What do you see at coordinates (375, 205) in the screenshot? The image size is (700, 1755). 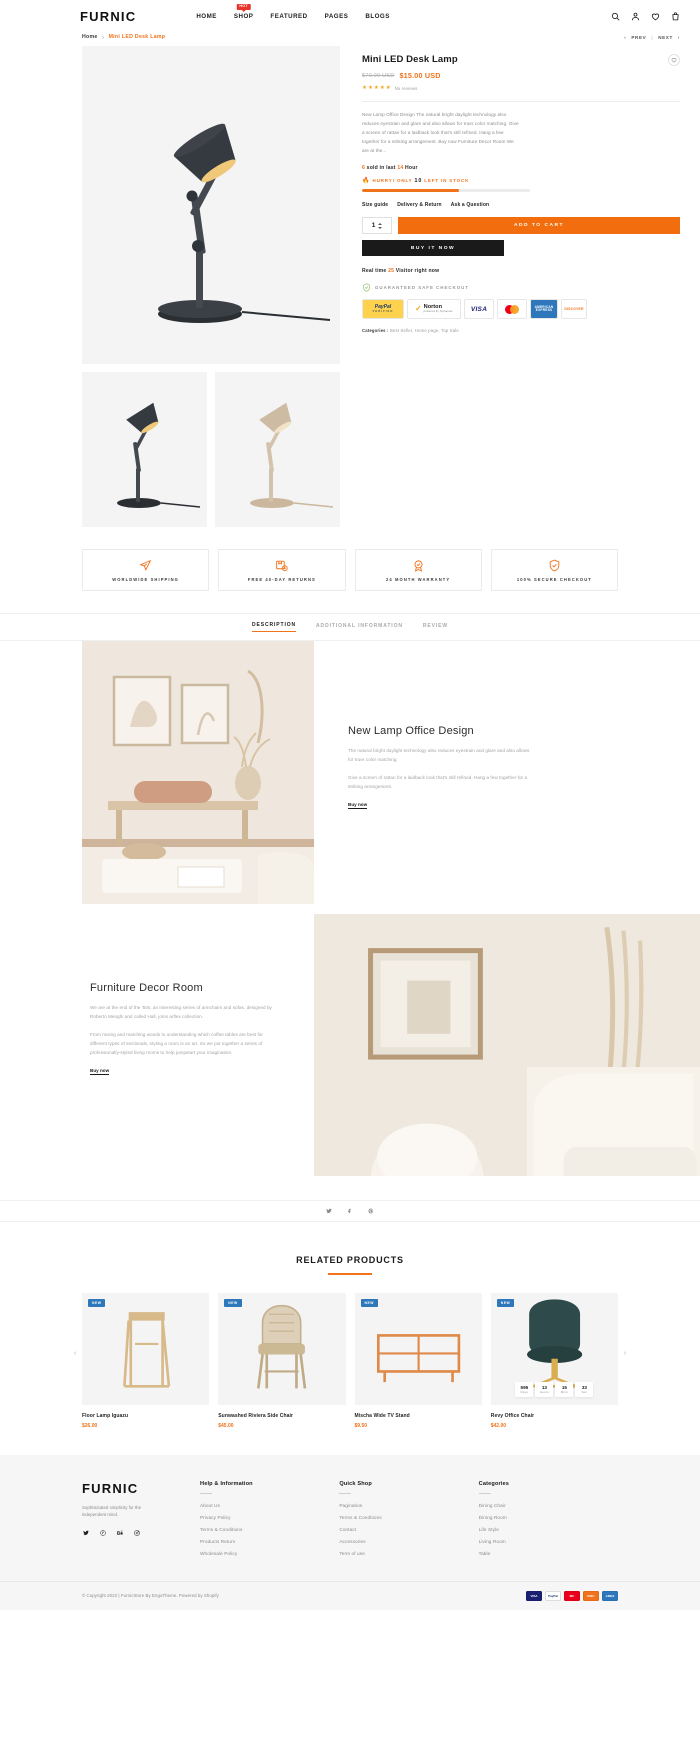 I see `size-guide-link: Size guide` at bounding box center [375, 205].